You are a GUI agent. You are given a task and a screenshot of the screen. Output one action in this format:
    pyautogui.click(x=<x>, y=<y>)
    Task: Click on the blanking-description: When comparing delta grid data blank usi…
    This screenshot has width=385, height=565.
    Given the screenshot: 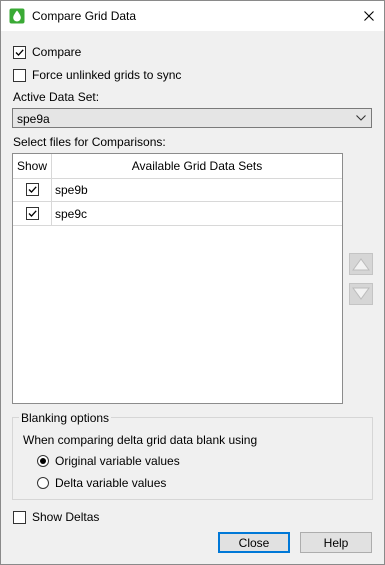 What is the action you would take?
    pyautogui.click(x=140, y=440)
    